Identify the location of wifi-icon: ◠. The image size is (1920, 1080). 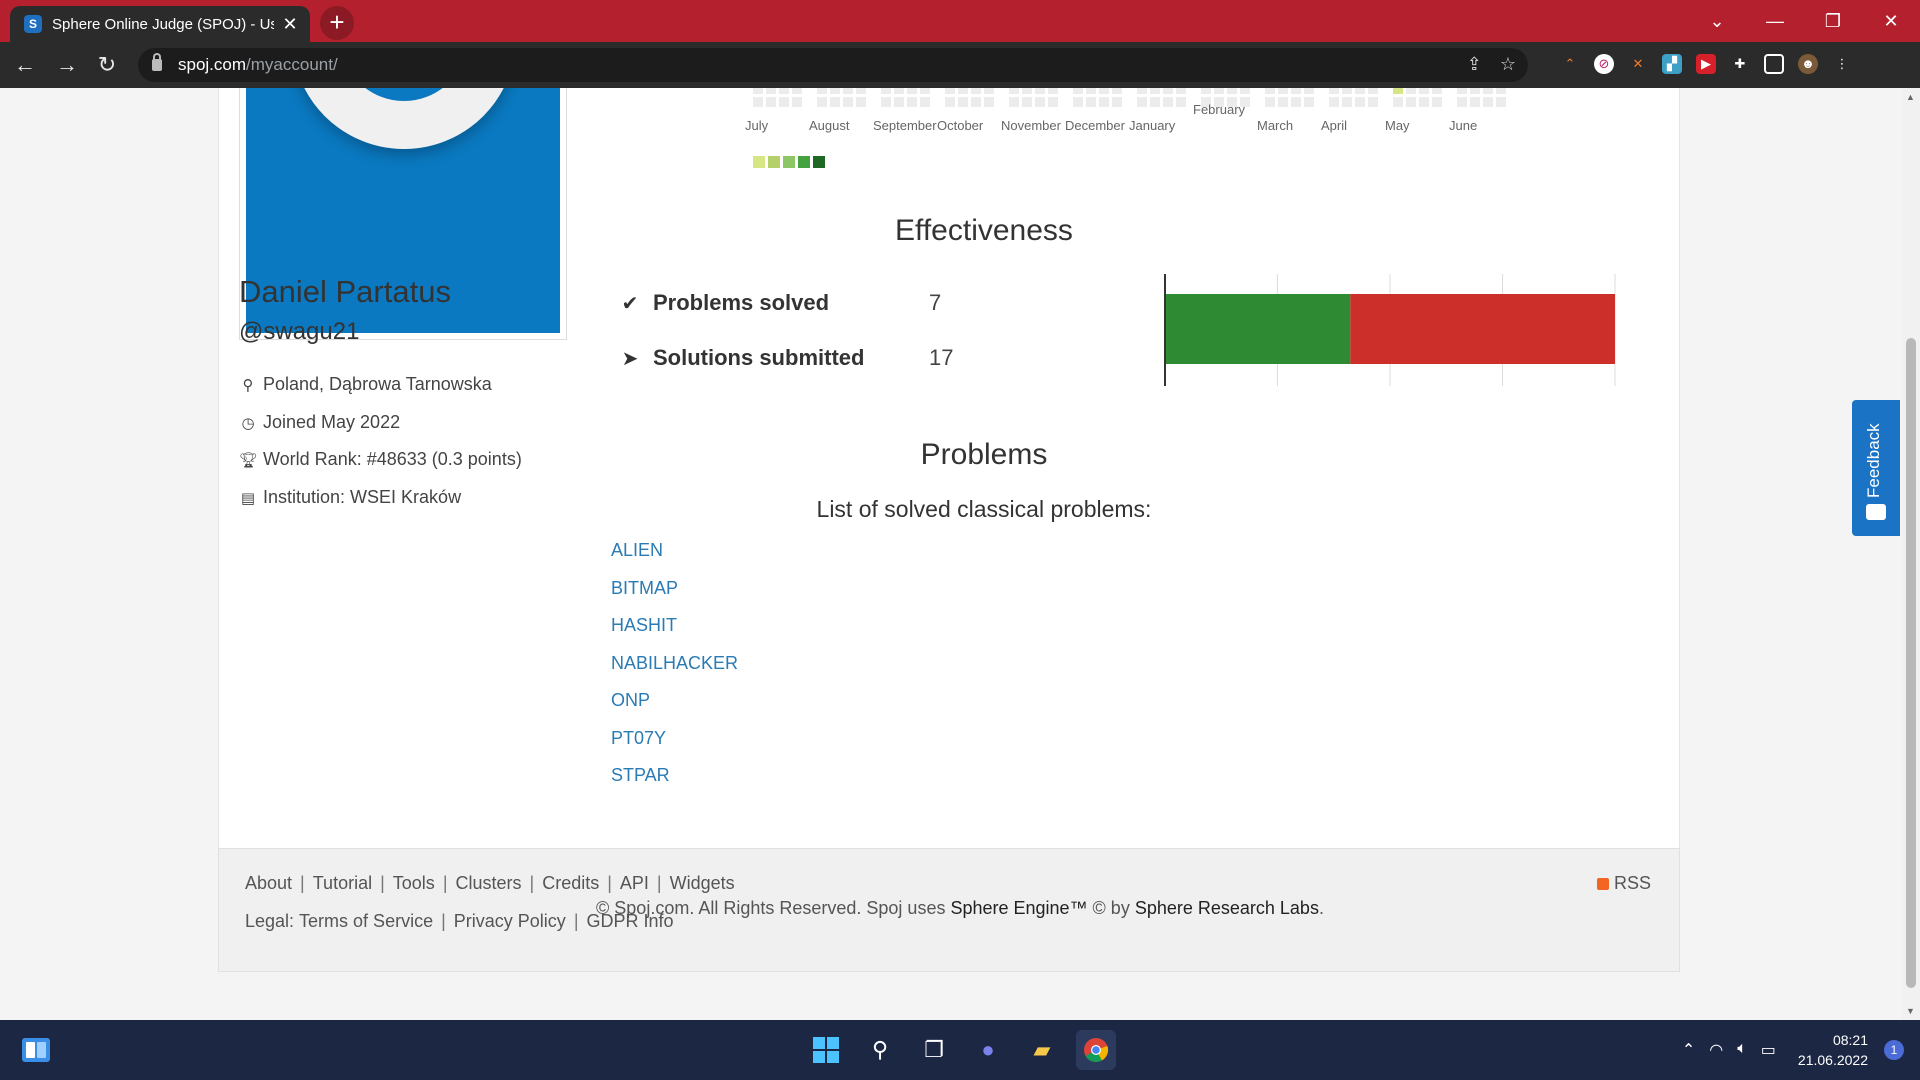
(1716, 1050).